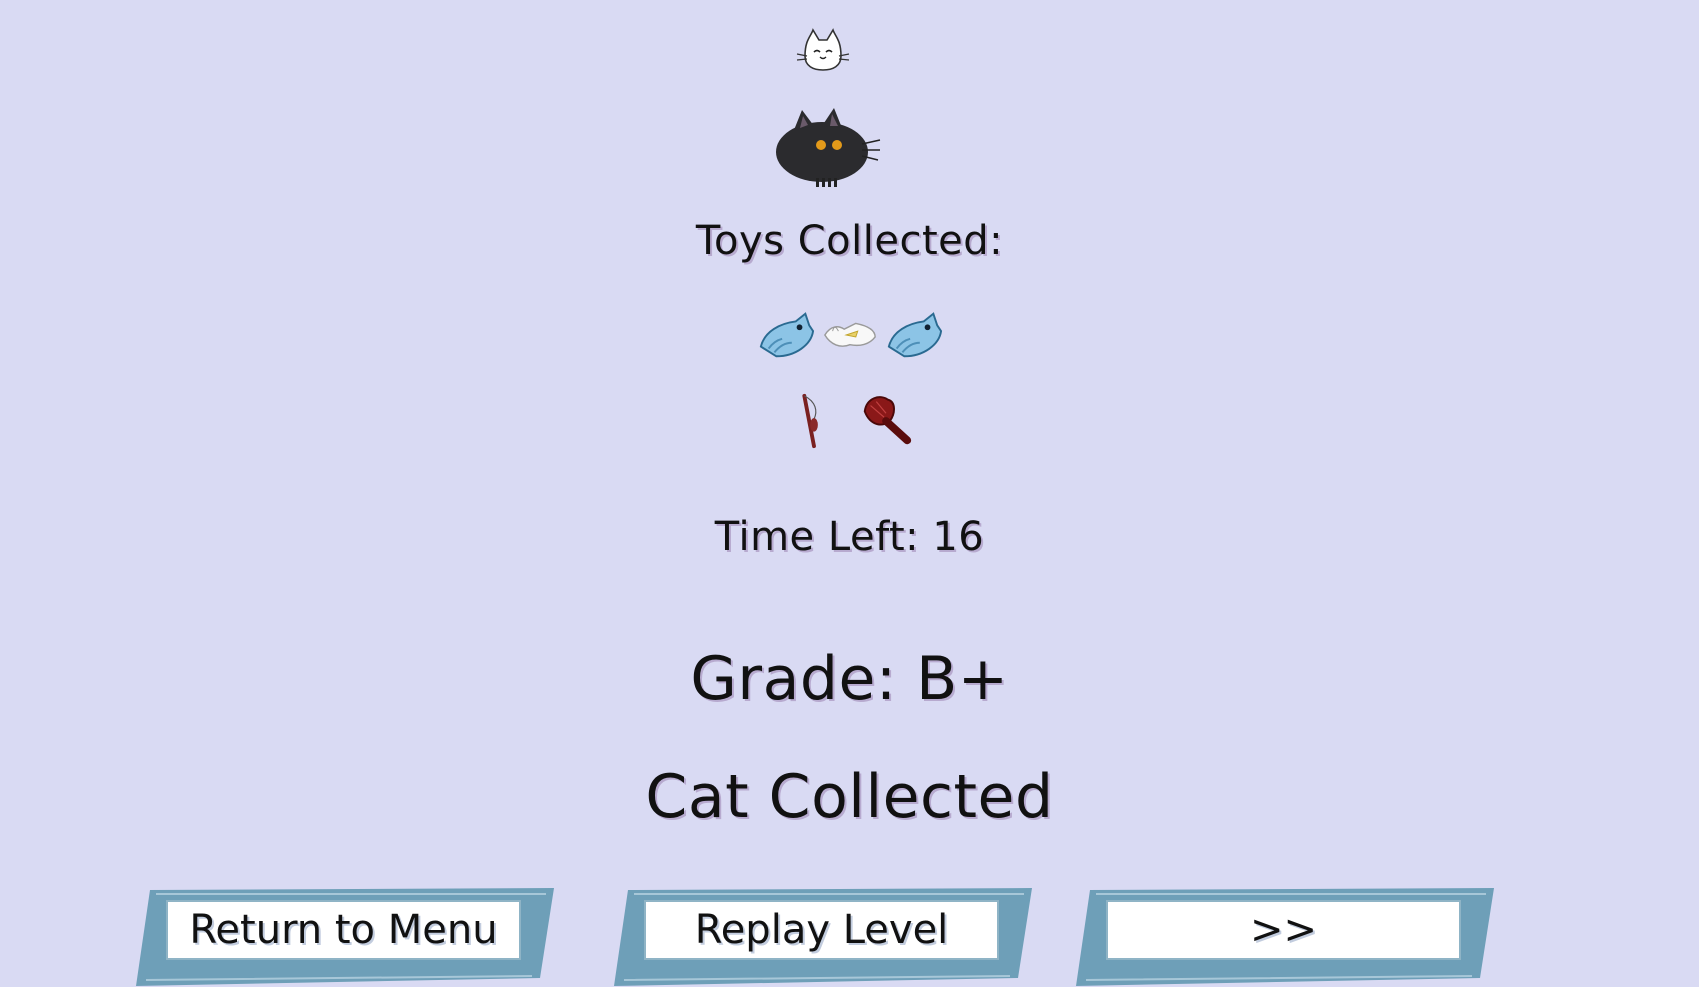 This screenshot has width=1699, height=987. I want to click on feather-duster-toy-icon, so click(887, 420).